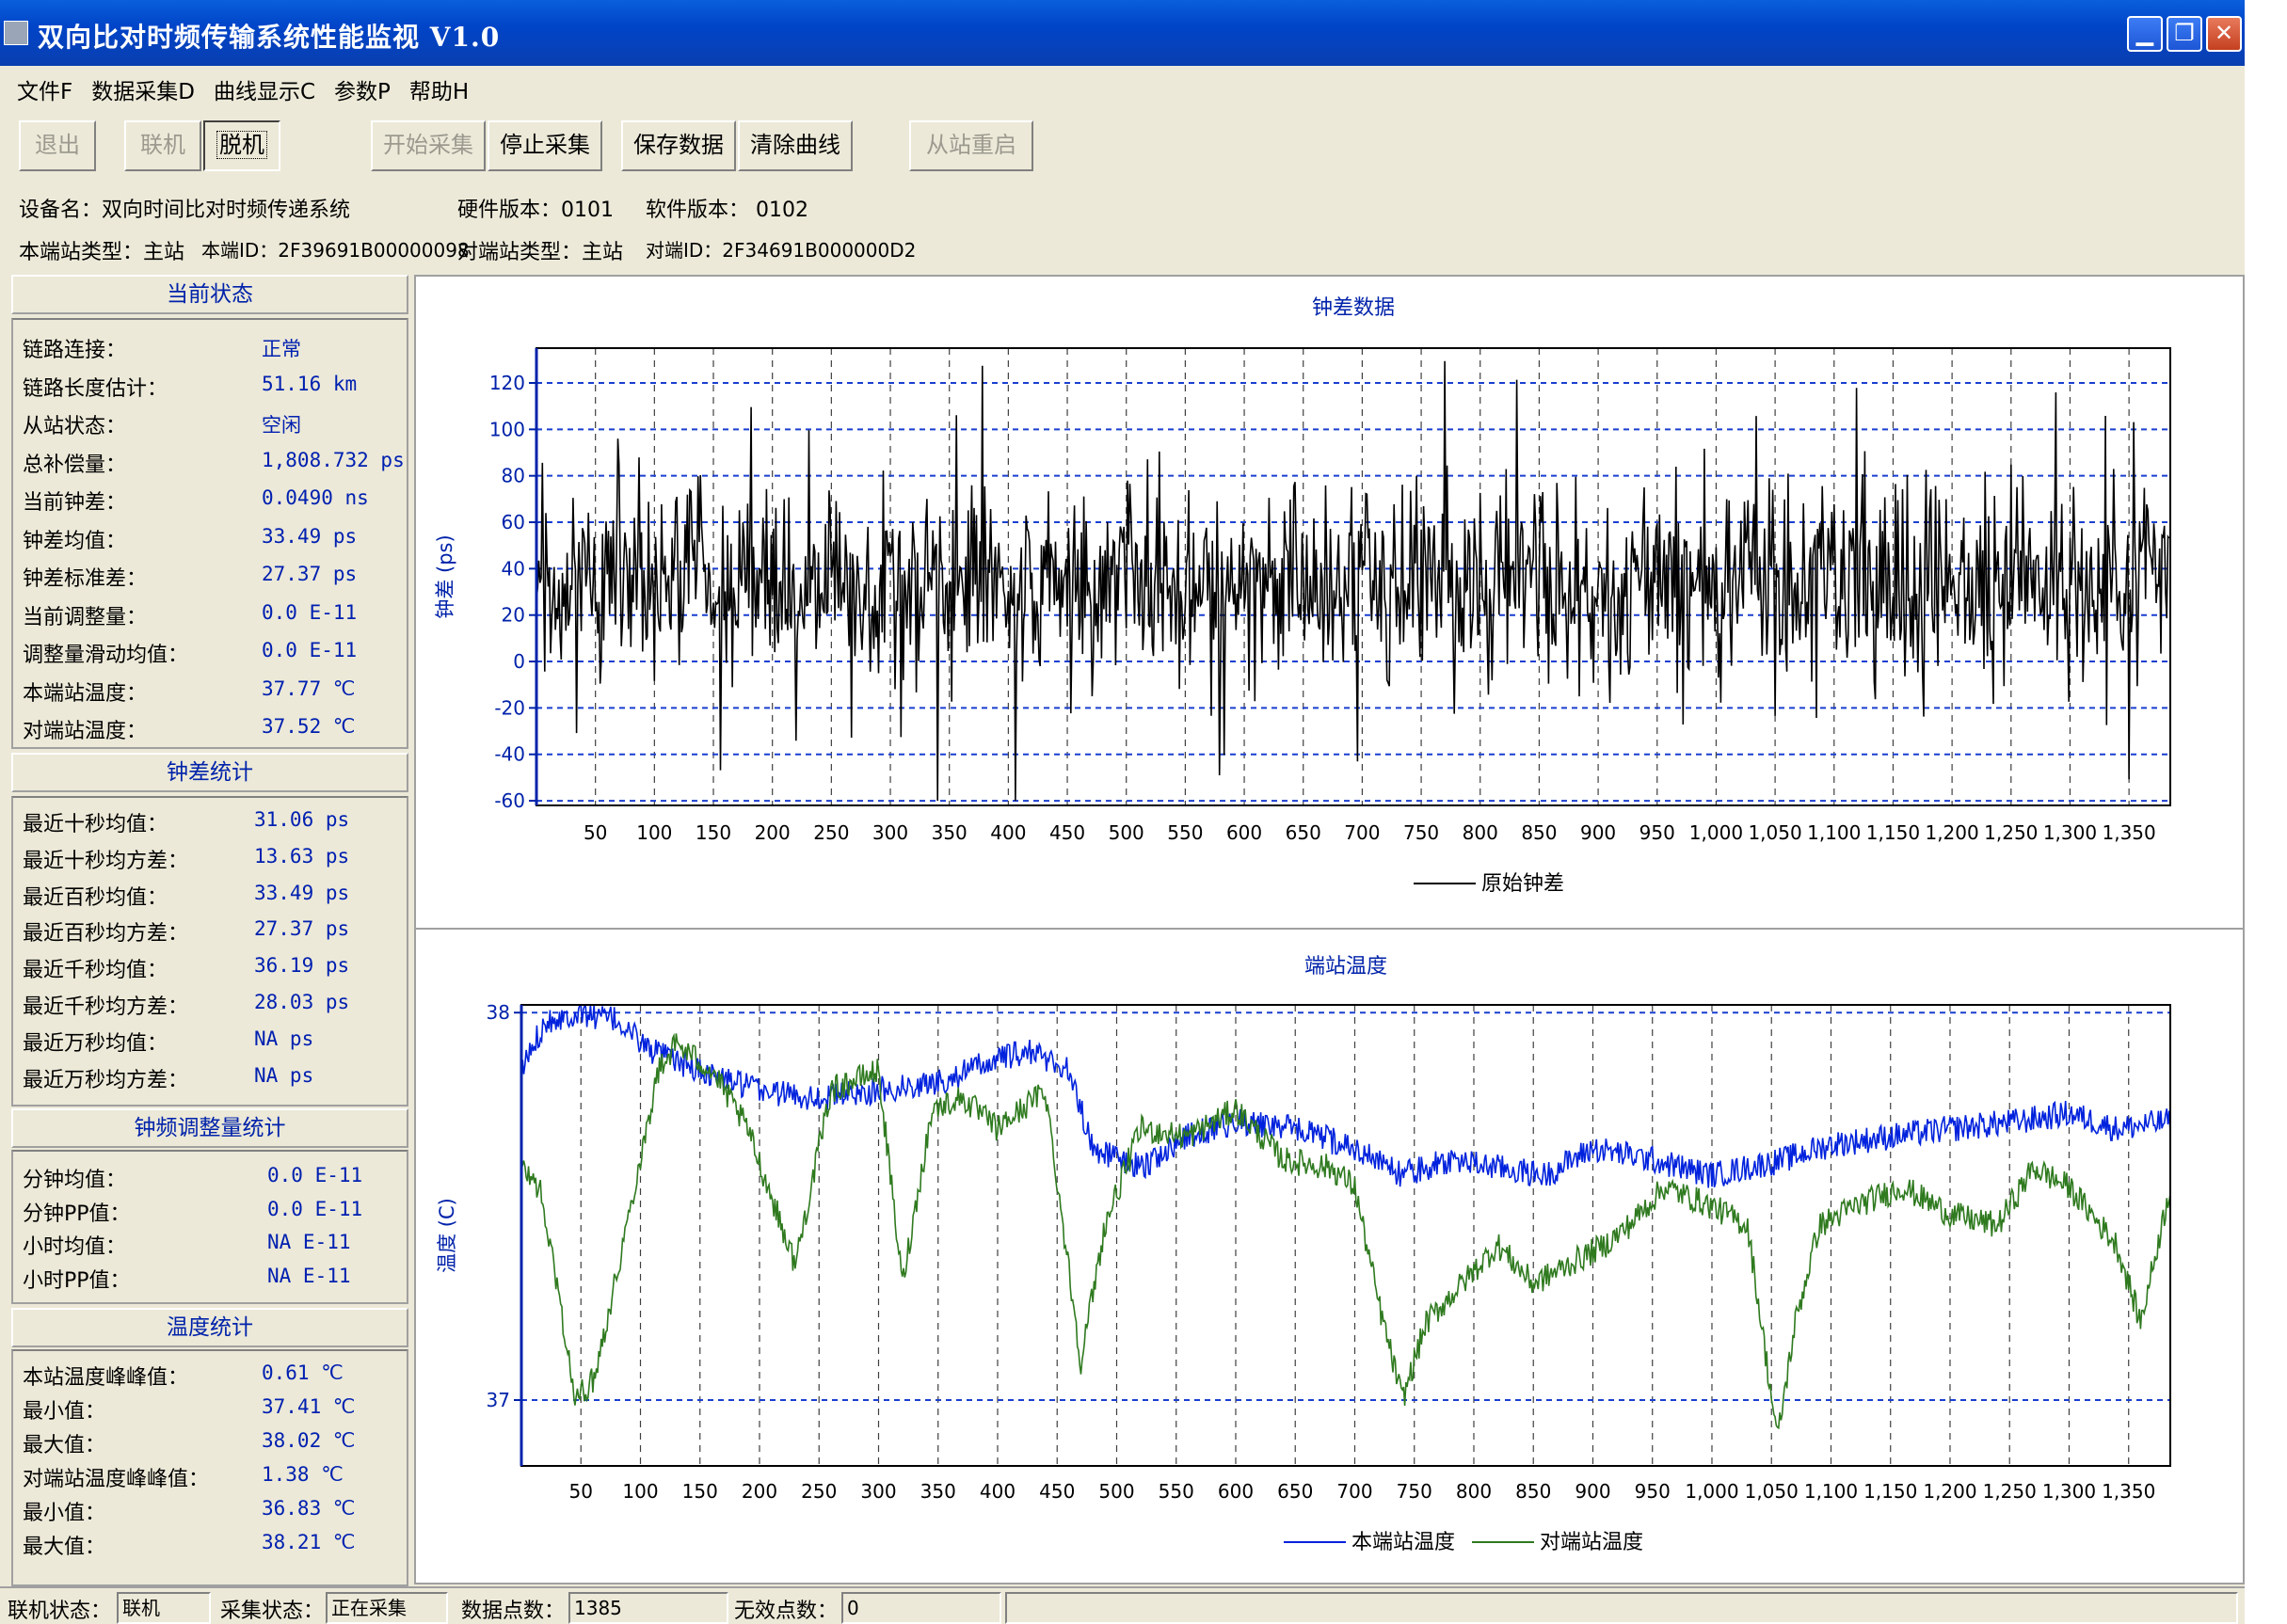 This screenshot has height=1624, width=2287. Describe the element at coordinates (57, 145) in the screenshot. I see `exit-button: 退出` at that location.